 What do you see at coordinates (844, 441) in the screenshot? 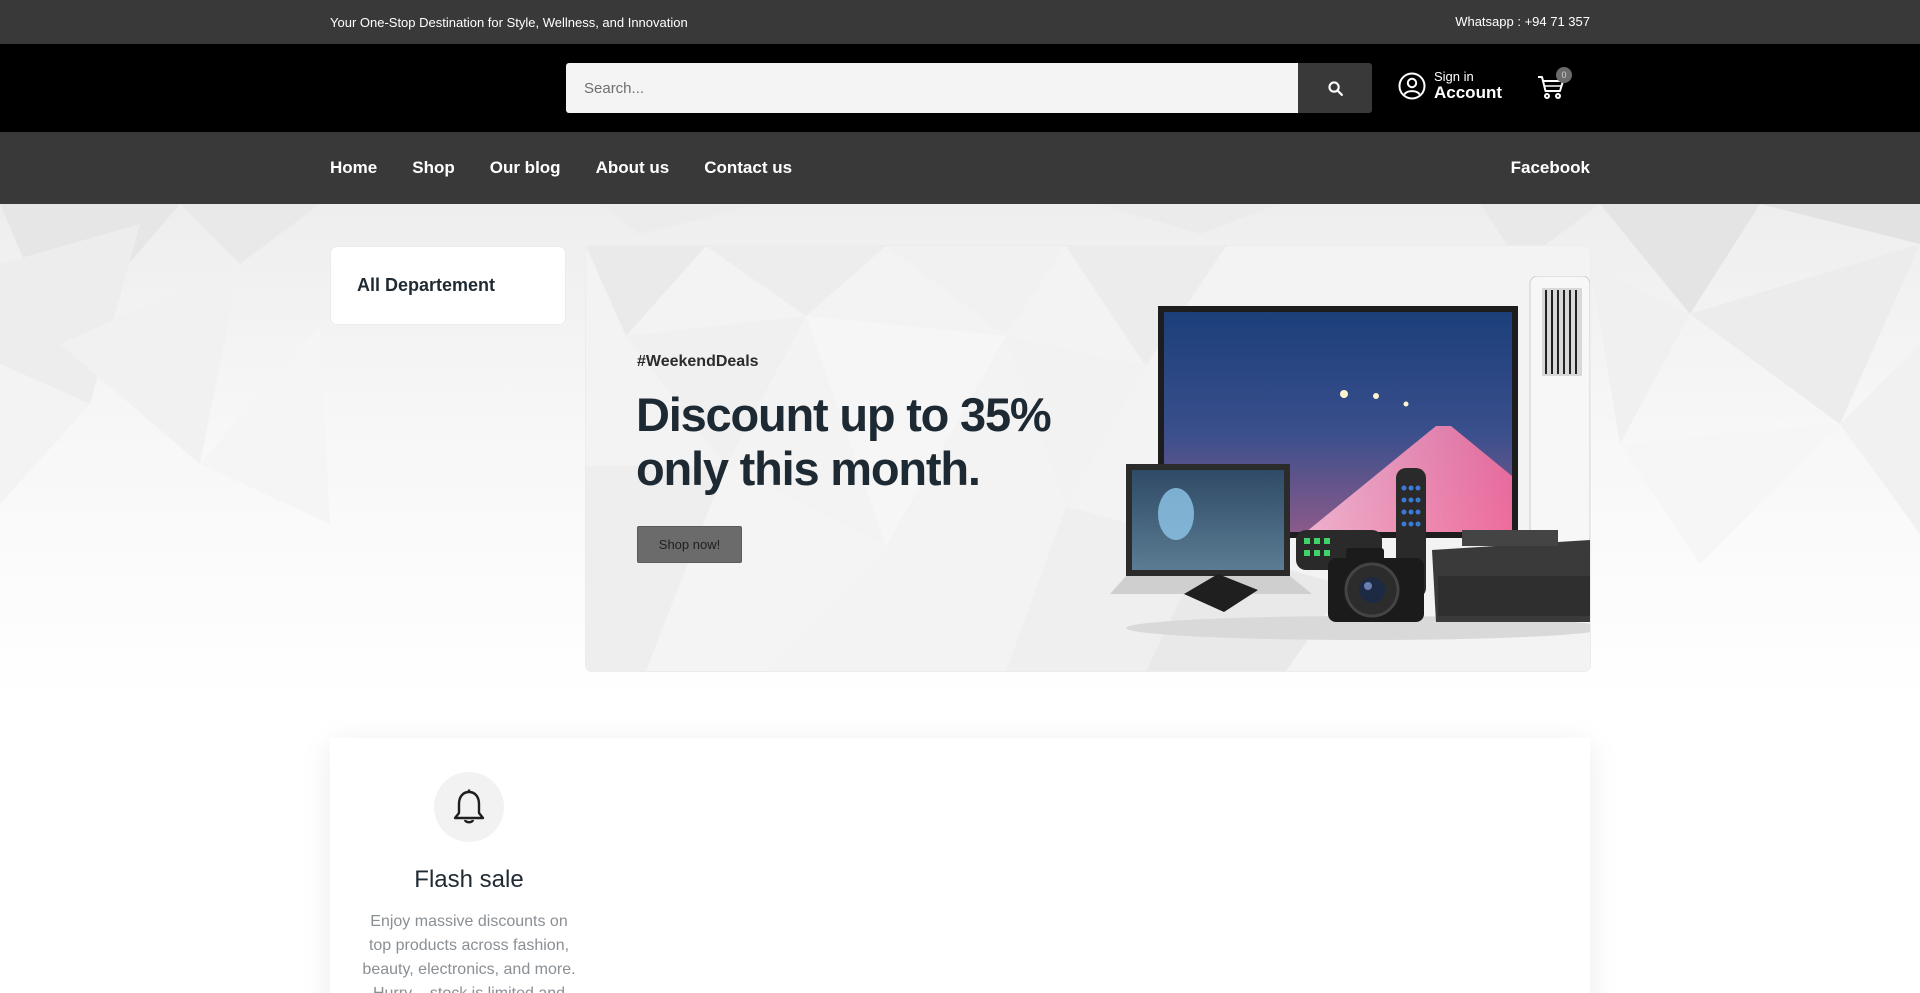
I see `hero-headline: Discount up to 35% only this month.` at bounding box center [844, 441].